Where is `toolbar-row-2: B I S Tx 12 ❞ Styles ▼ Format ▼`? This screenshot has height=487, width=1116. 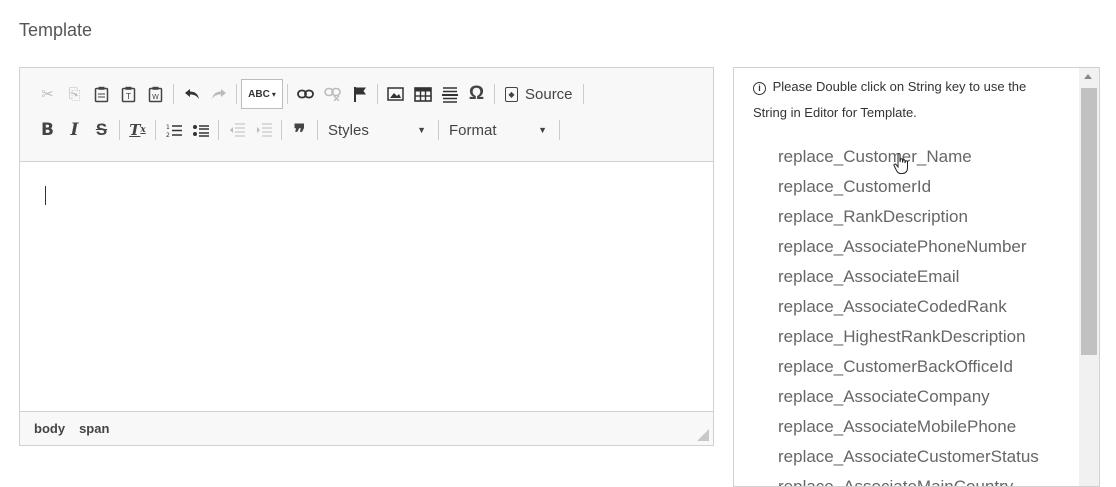
toolbar-row-2: B I S Tx 12 ❞ Styles ▼ Format ▼ is located at coordinates (368, 130).